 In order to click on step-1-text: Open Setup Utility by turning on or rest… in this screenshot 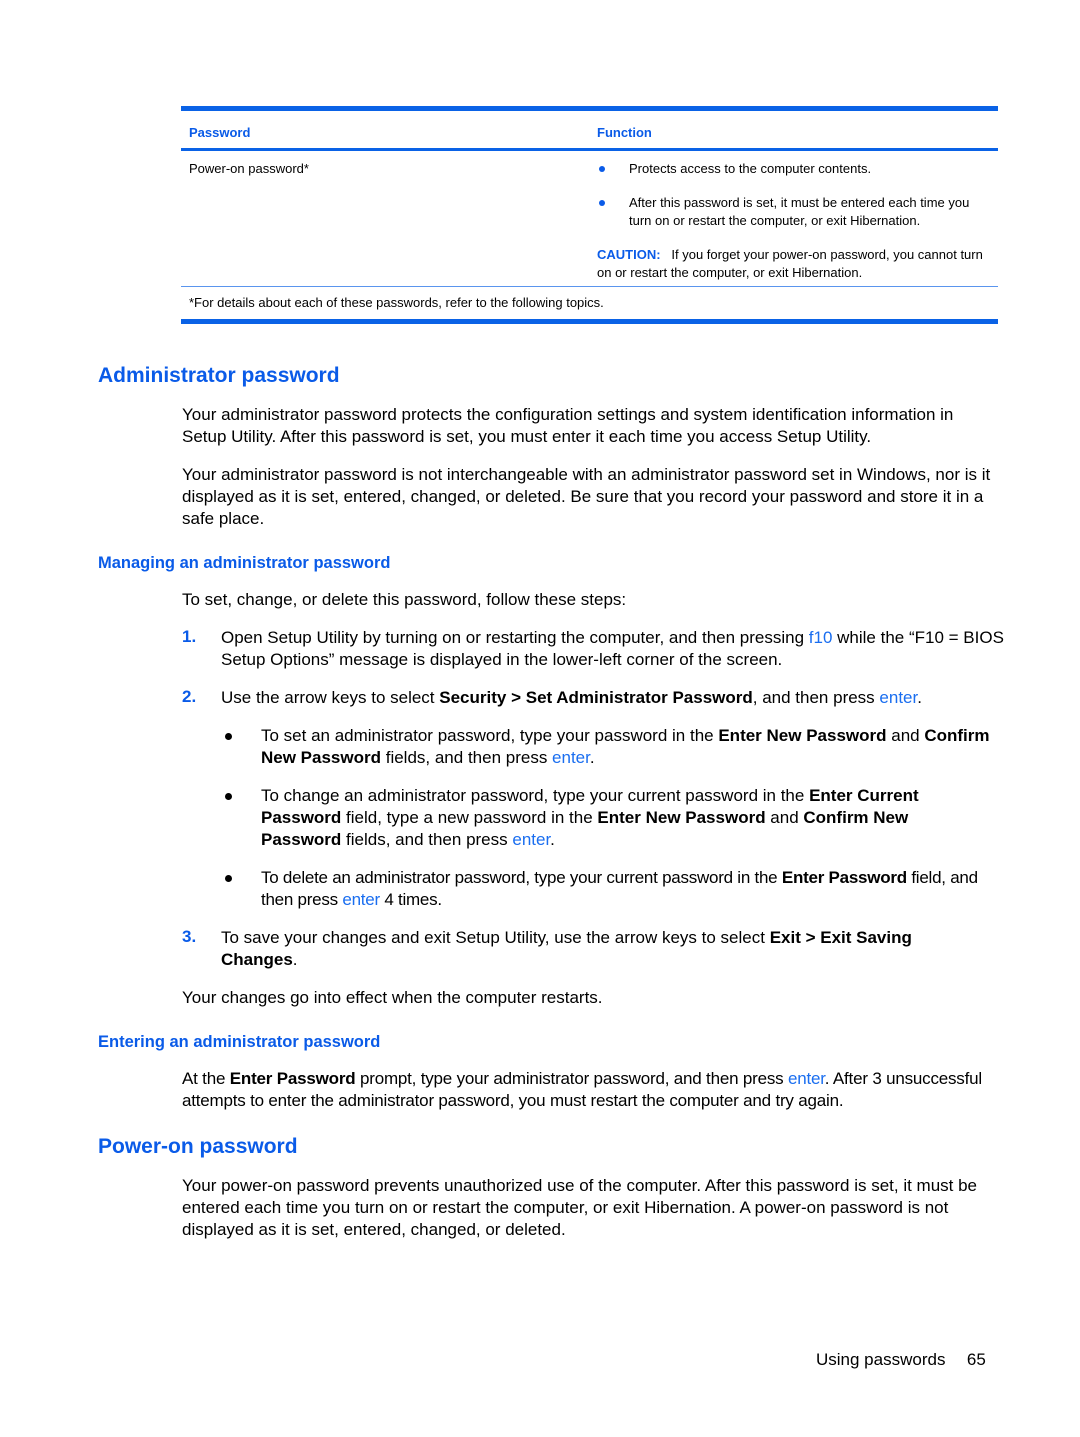, I will do `click(613, 649)`.